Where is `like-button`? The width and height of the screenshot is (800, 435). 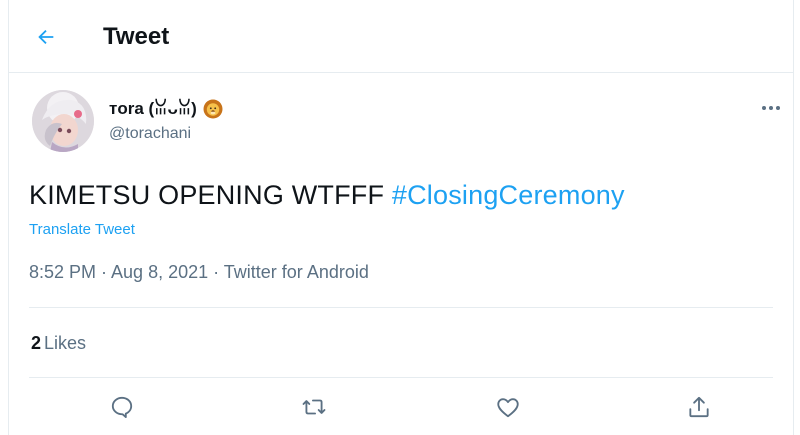 like-button is located at coordinates (508, 407).